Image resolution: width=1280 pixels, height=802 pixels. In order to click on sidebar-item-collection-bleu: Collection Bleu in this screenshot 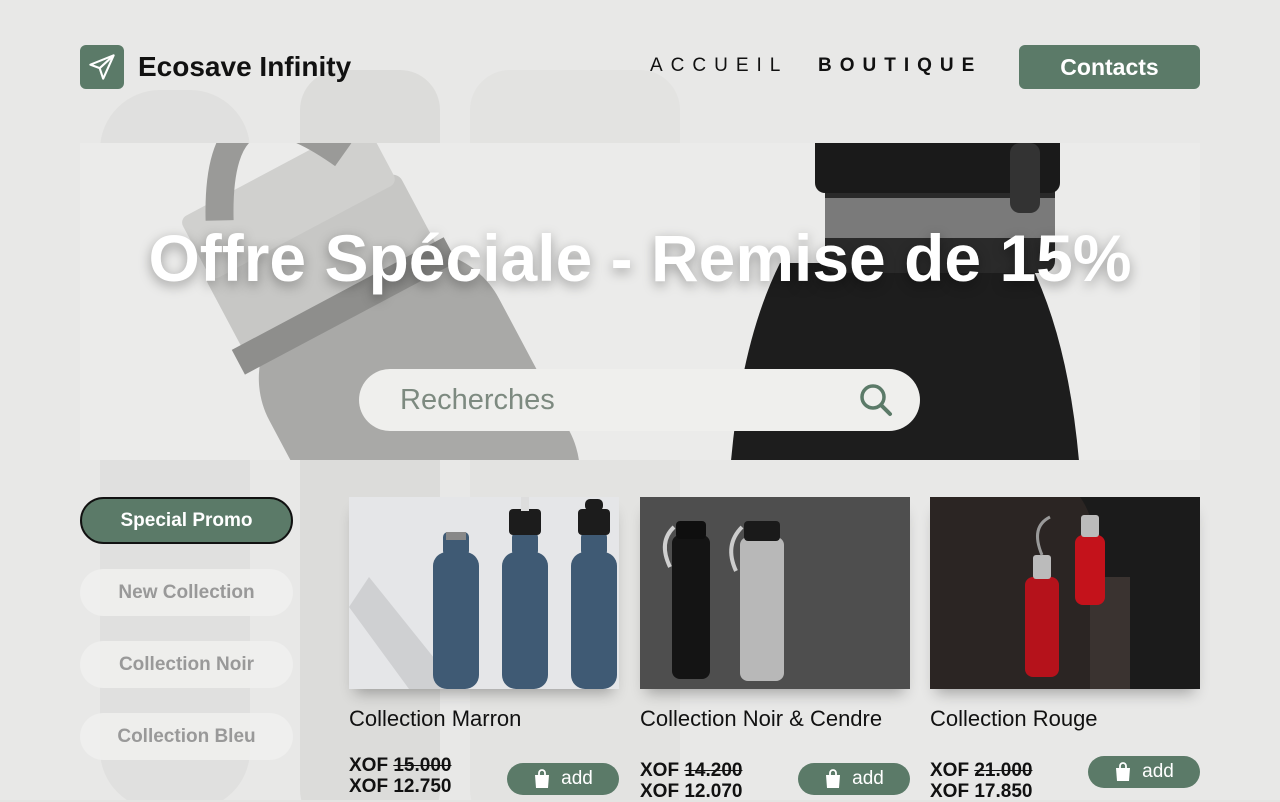, I will do `click(186, 736)`.